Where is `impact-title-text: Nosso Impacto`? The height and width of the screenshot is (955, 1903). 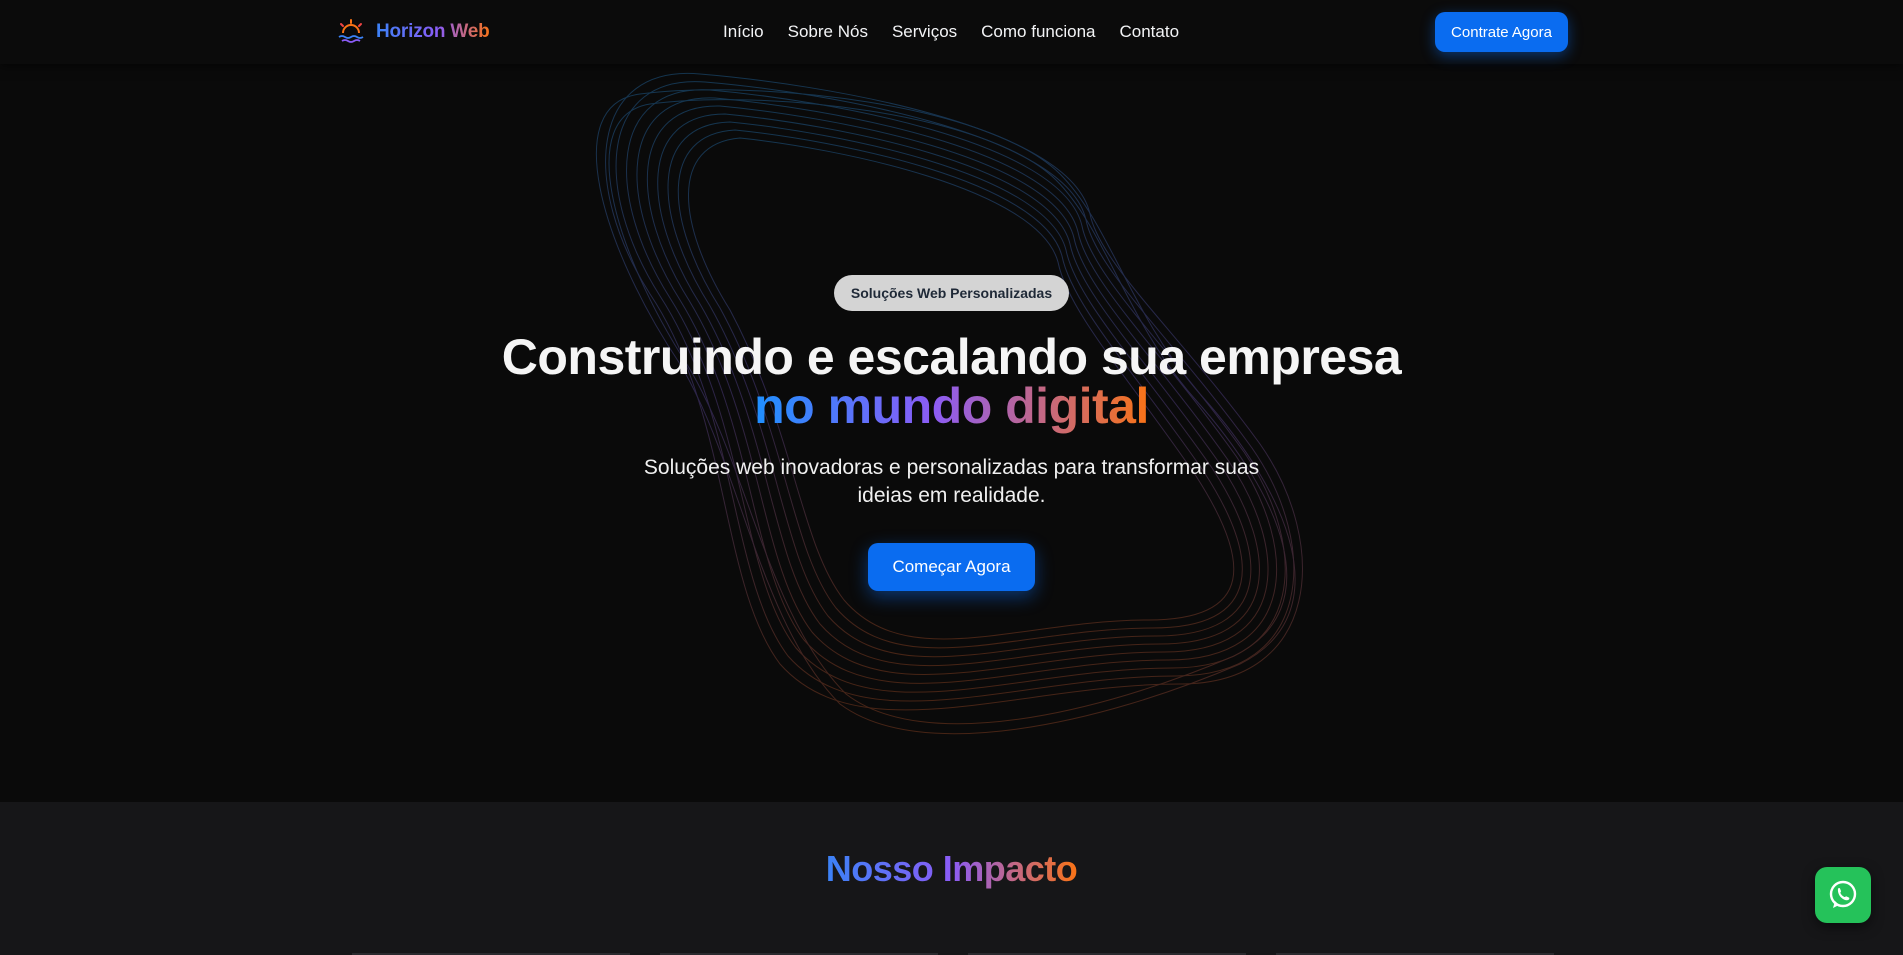
impact-title-text: Nosso Impacto is located at coordinates (951, 868).